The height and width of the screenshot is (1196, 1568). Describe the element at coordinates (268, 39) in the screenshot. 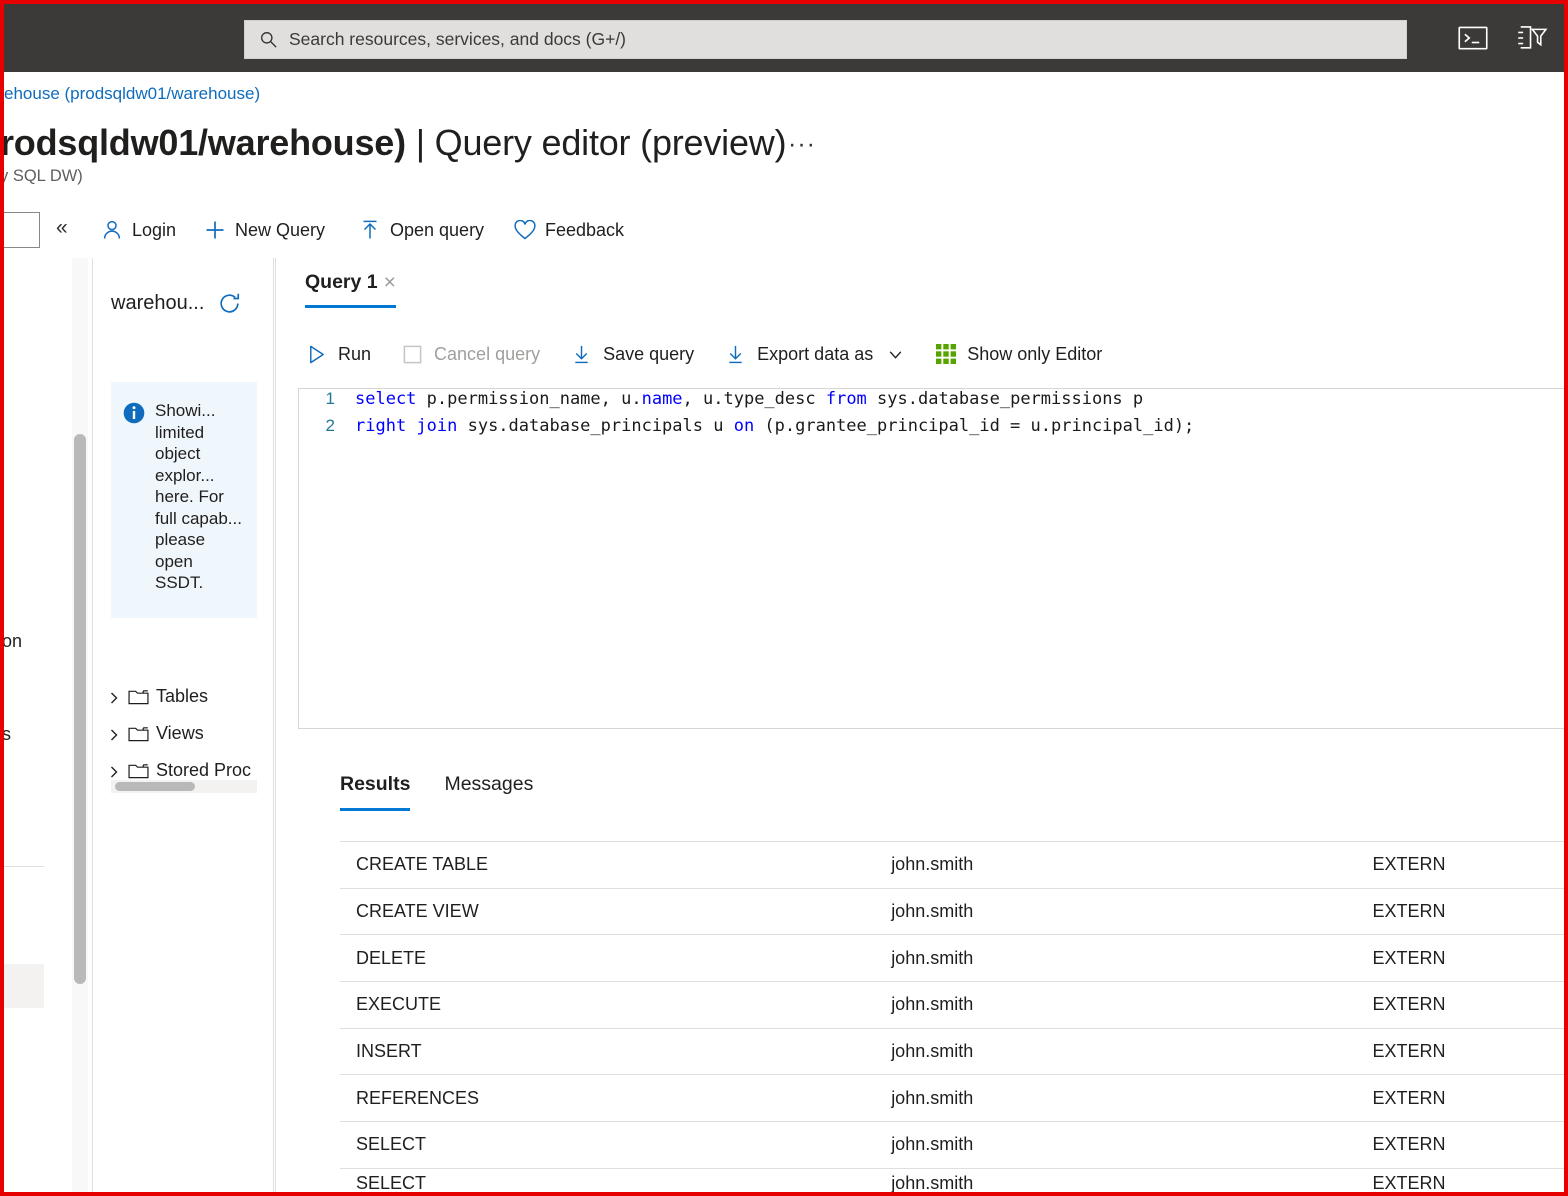

I see `search-icon` at that location.